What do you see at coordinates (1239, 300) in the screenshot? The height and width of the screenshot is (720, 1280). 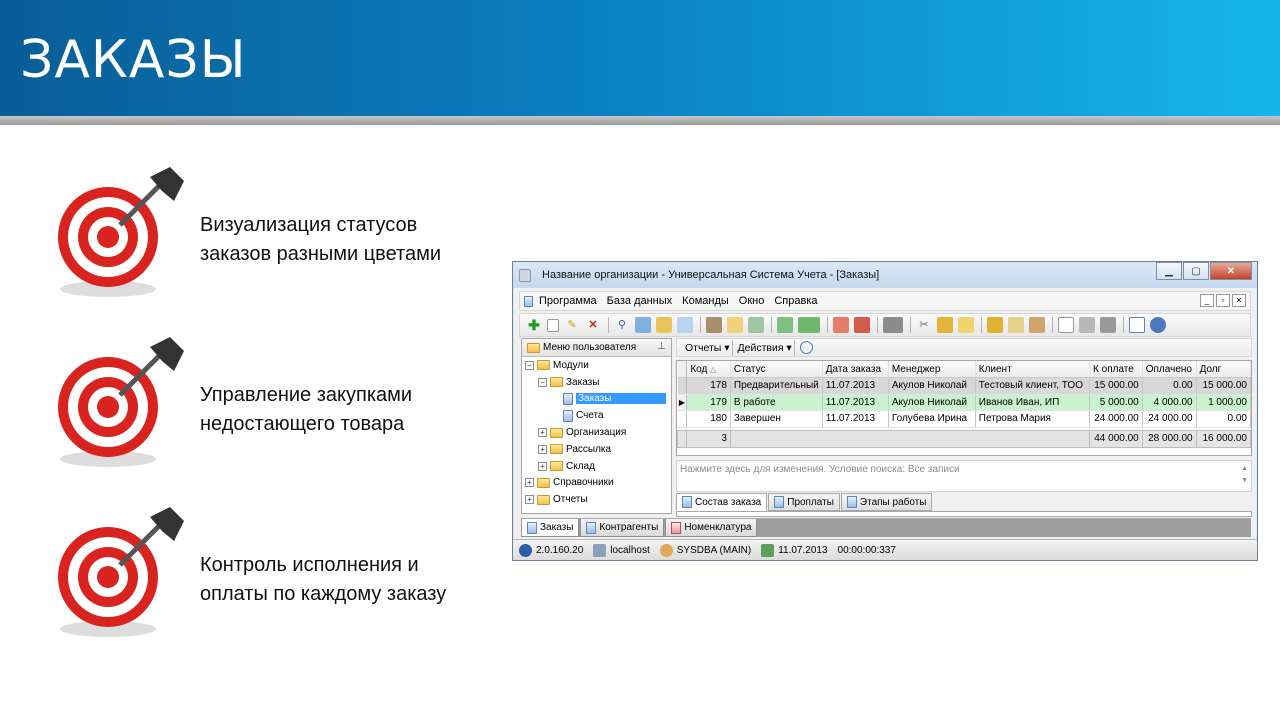 I see `mdi-close-button: ✕` at bounding box center [1239, 300].